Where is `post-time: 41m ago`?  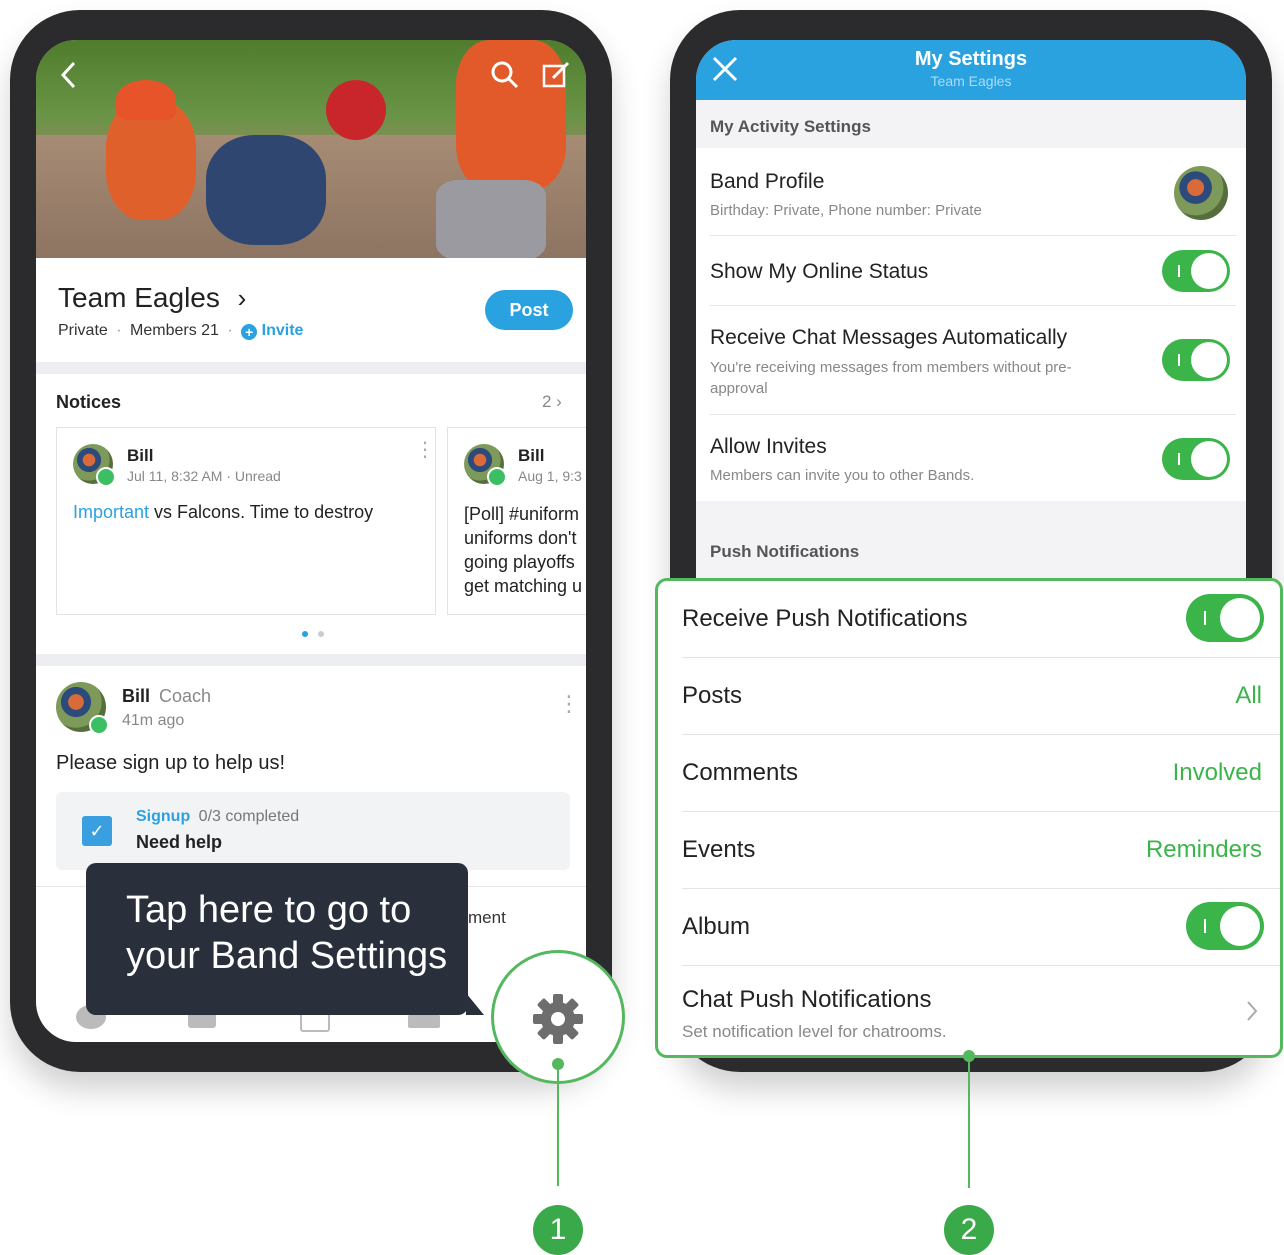 post-time: 41m ago is located at coordinates (153, 720).